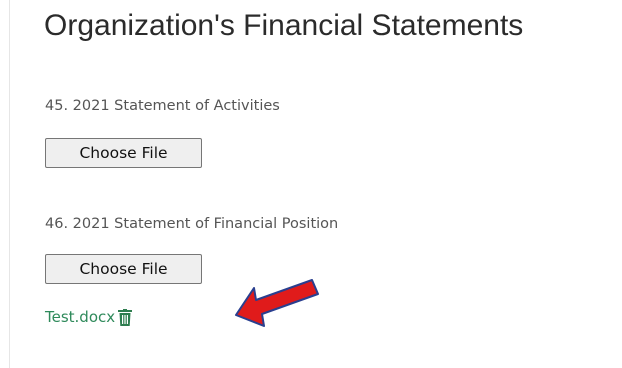 This screenshot has width=622, height=368. What do you see at coordinates (80, 317) in the screenshot?
I see `uploaded-file-link: Test.docx` at bounding box center [80, 317].